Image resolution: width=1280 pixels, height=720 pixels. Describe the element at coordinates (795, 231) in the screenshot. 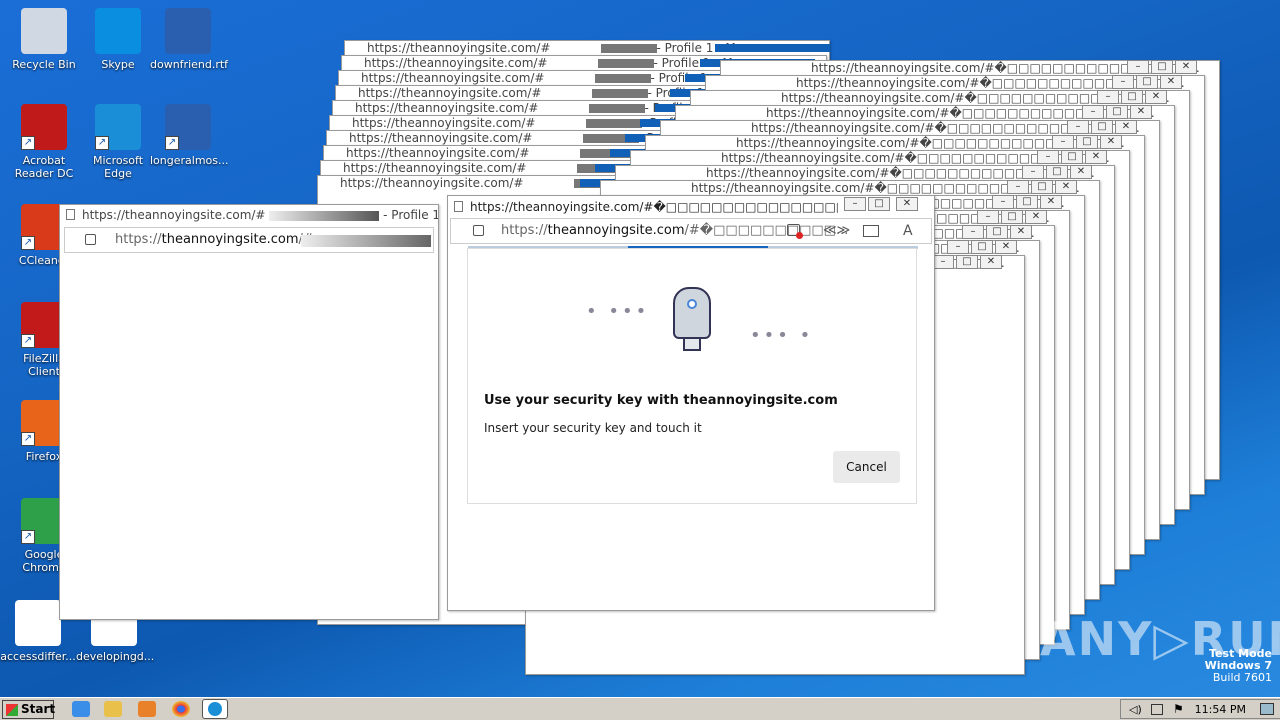

I see `popup-blocked-icon` at that location.